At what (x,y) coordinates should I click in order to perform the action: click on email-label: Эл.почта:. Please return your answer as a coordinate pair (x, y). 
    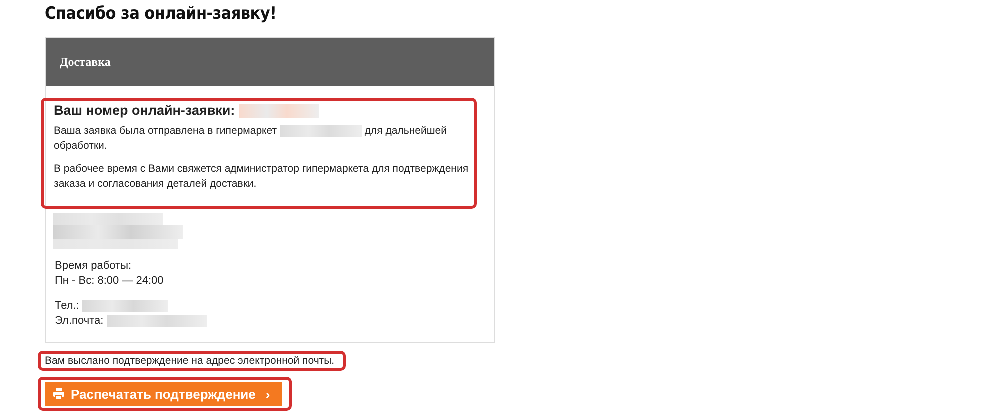
    Looking at the image, I should click on (274, 321).